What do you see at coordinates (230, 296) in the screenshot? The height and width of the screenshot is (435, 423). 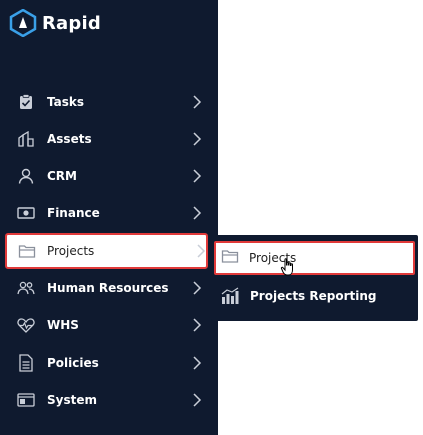 I see `bar-chart-icon` at bounding box center [230, 296].